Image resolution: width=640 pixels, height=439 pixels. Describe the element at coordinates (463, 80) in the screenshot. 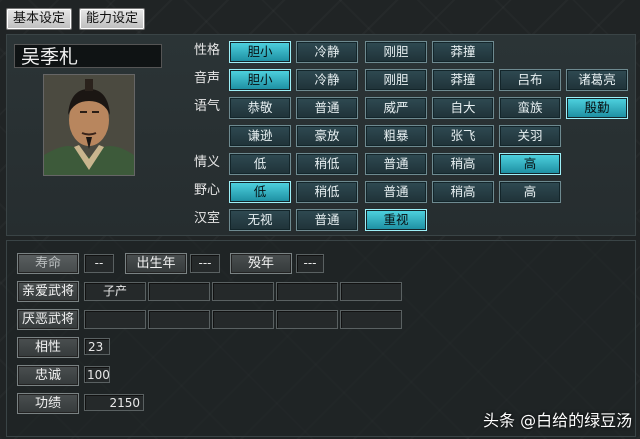

I see `voice-option-reckless: 莽撞` at that location.